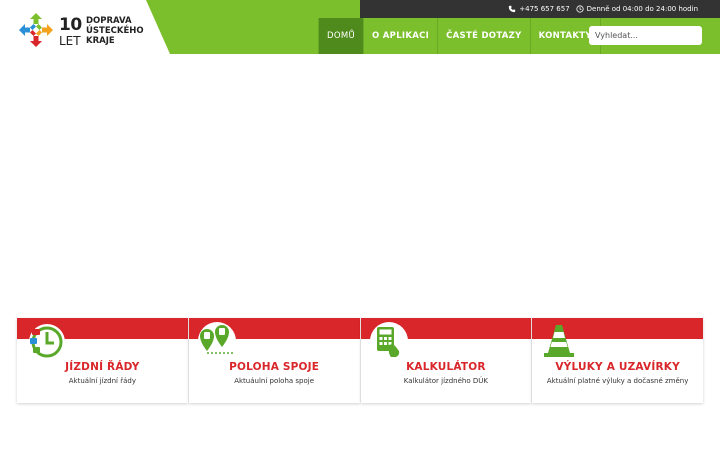 The width and height of the screenshot is (720, 450). I want to click on card-subtitle: Aktuáulní poloha spoje, so click(274, 381).